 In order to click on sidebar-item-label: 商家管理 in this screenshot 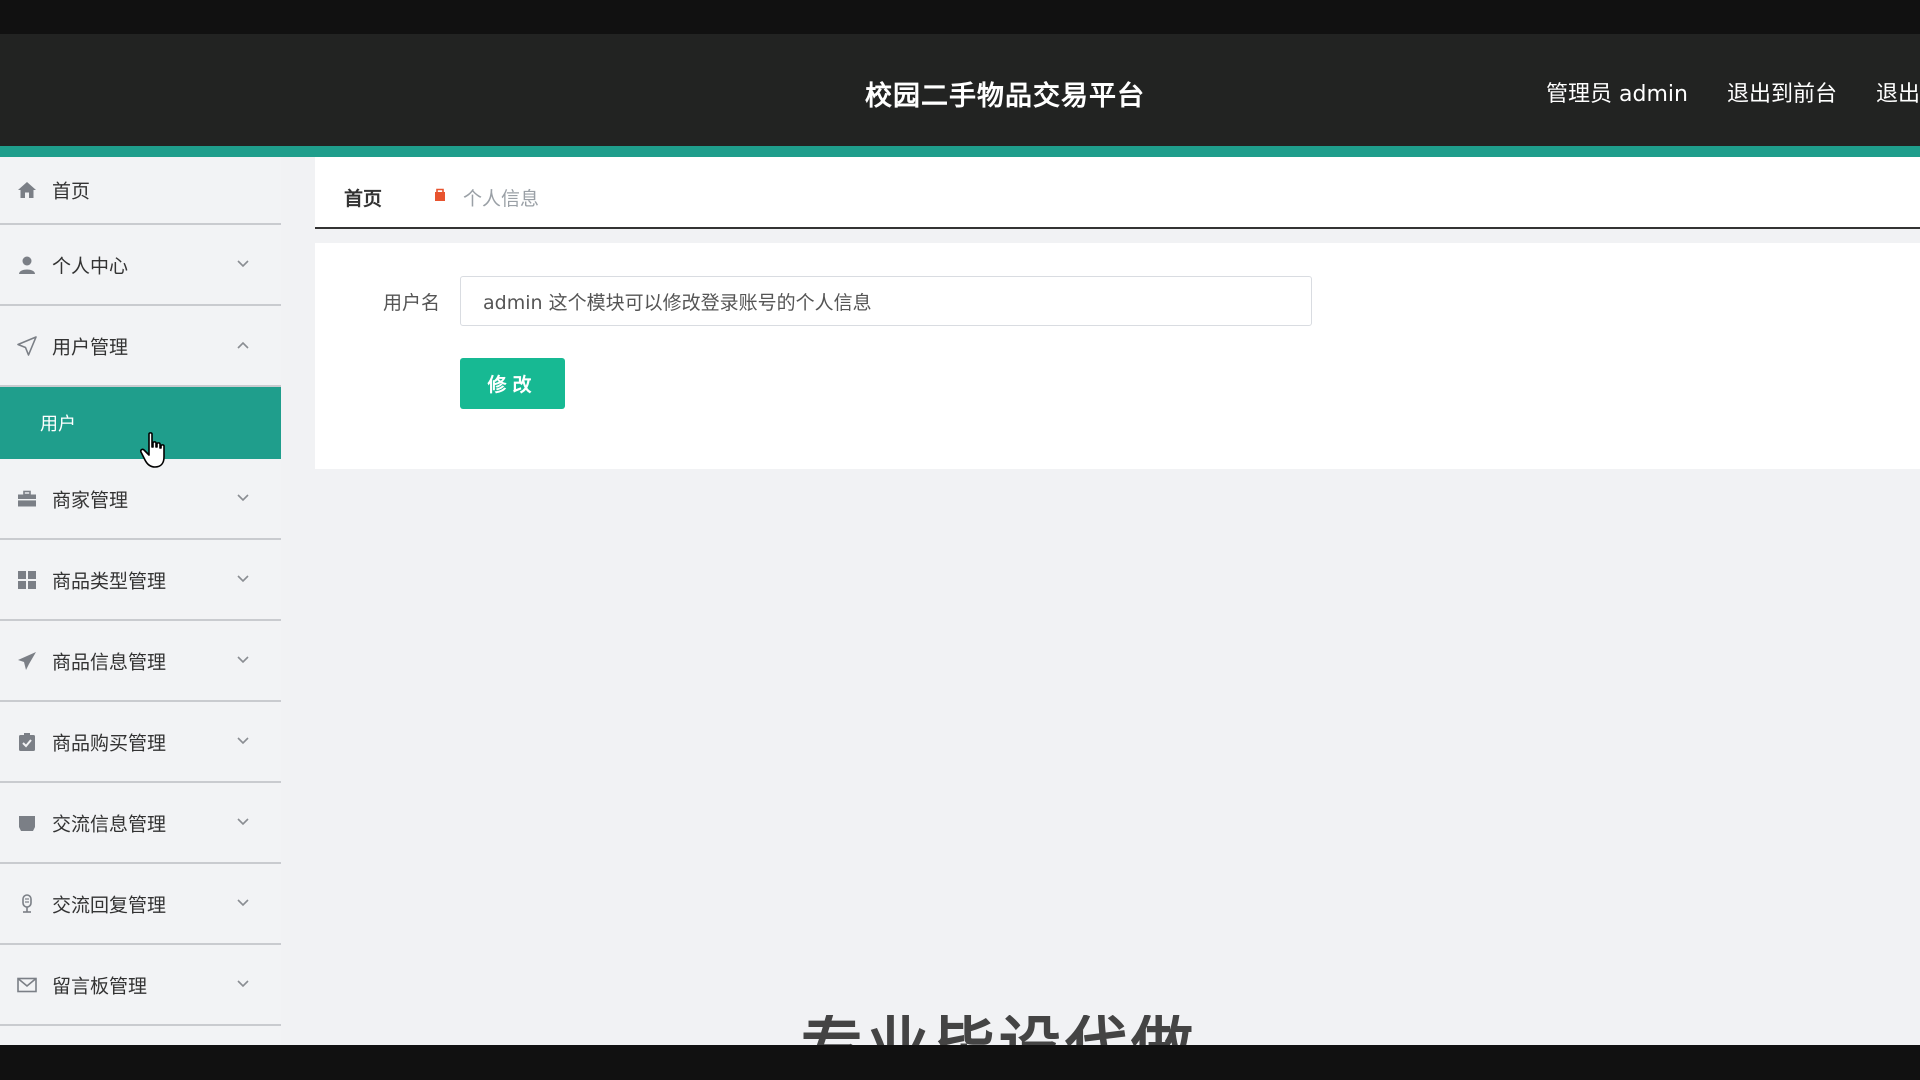, I will do `click(90, 500)`.